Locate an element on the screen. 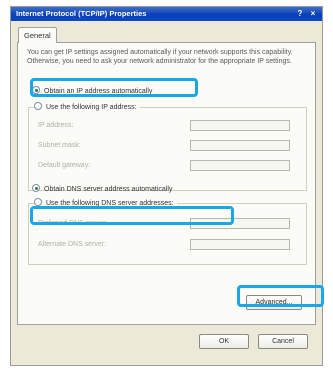 The height and width of the screenshot is (372, 333). obtain-dns-auto-radio: Obtain DNS server address automatically is located at coordinates (102, 189).